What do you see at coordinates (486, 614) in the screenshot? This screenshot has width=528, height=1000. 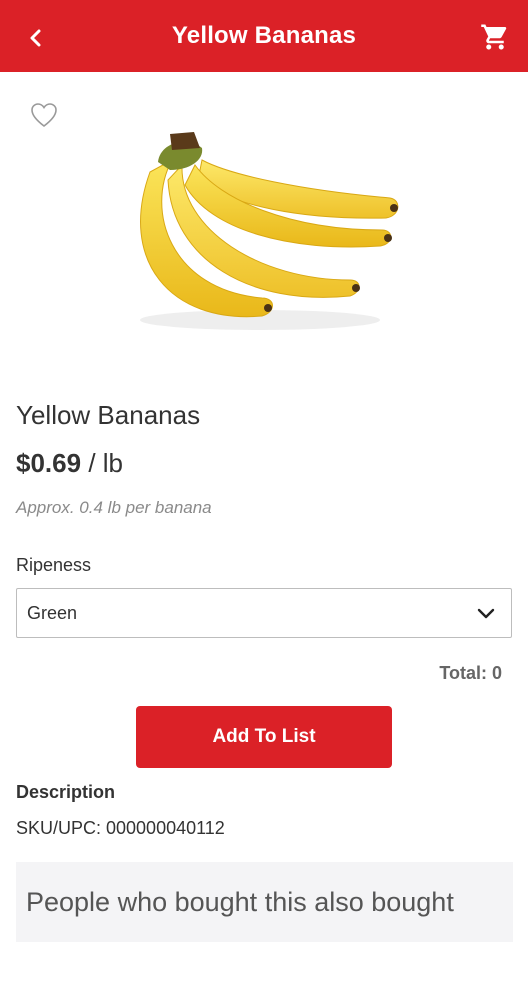 I see `chevron-down-icon` at bounding box center [486, 614].